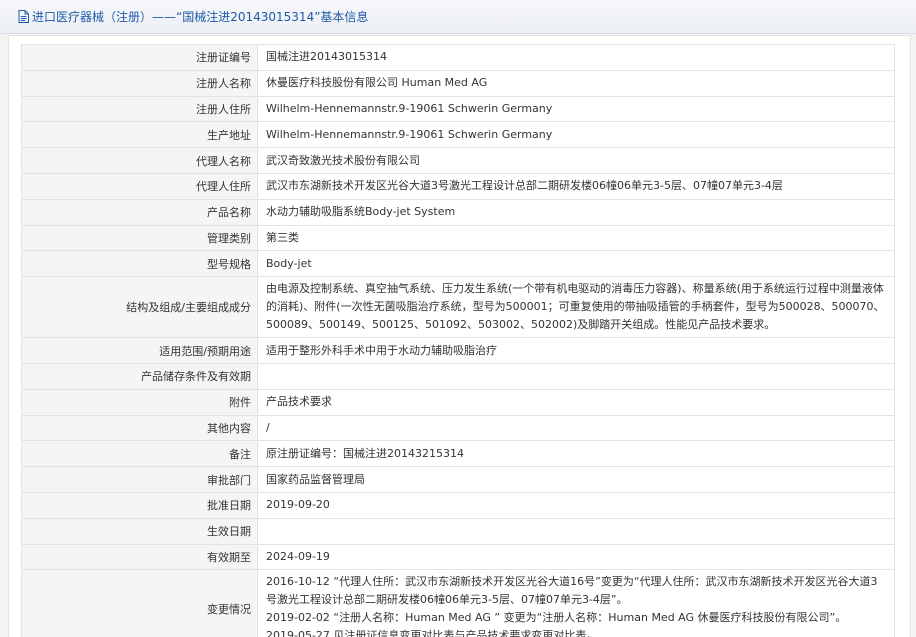 The height and width of the screenshot is (637, 916). I want to click on row-label: 审批部门, so click(139, 479).